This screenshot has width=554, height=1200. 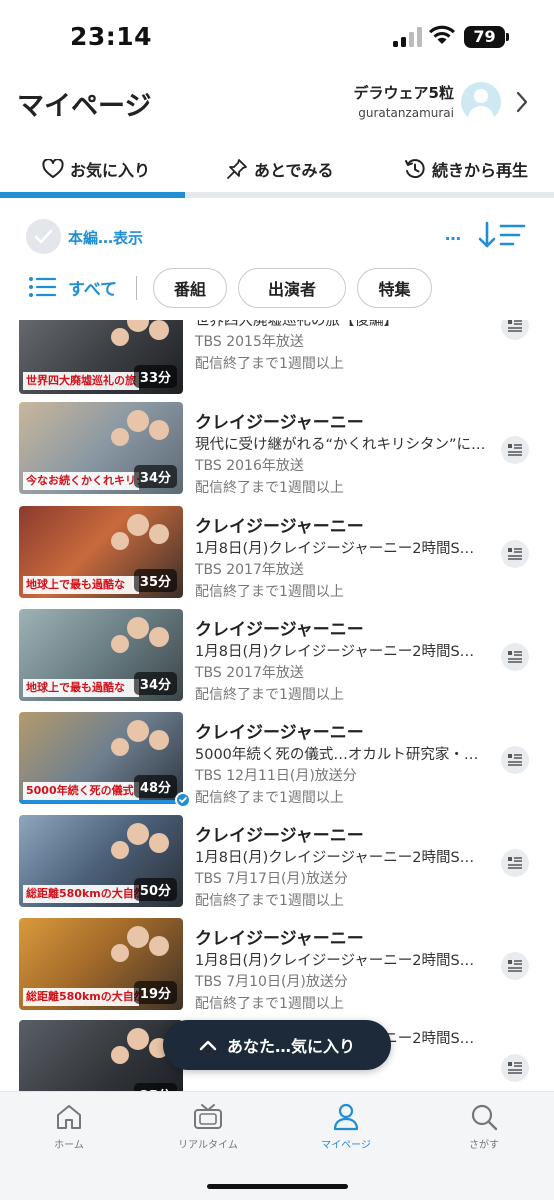 I want to click on thumbnail: 総距離580kmの大自然 19分, so click(x=101, y=964).